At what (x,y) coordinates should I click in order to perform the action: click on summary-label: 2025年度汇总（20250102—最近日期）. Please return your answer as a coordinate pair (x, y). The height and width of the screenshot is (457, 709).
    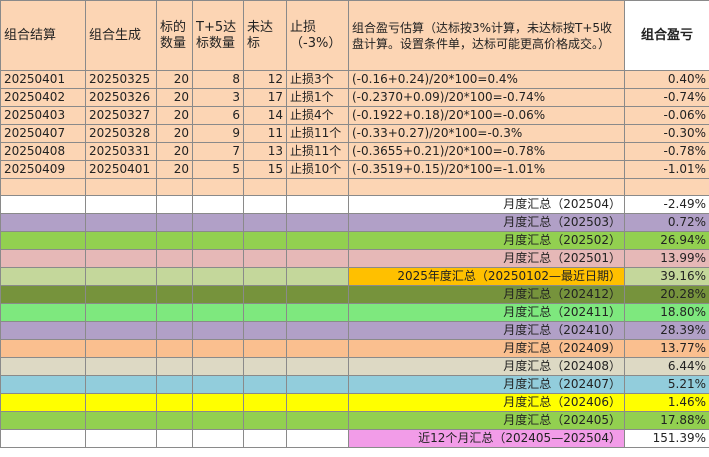
    Looking at the image, I should click on (486, 276).